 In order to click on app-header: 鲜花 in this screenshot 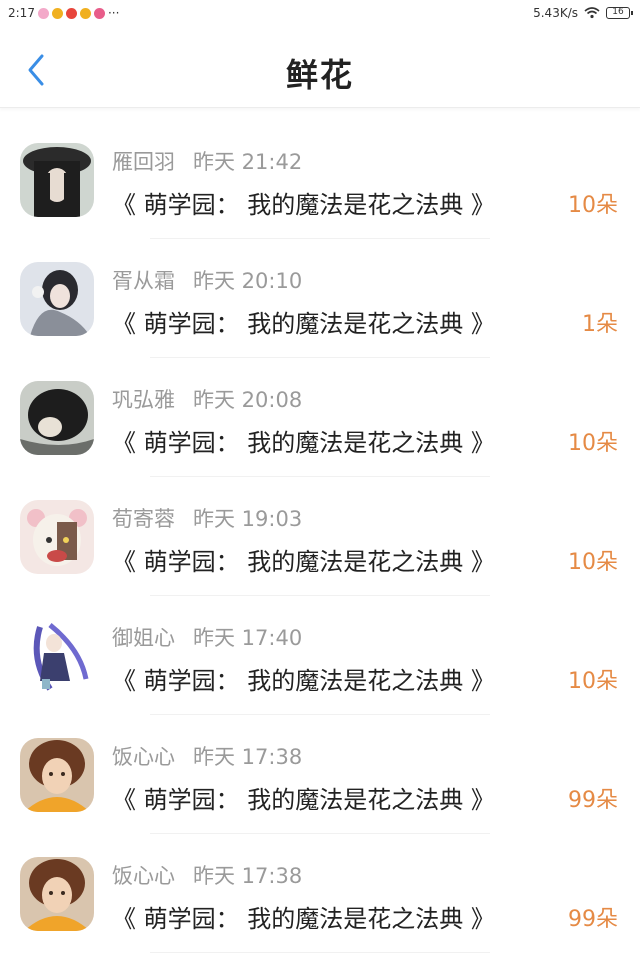, I will do `click(320, 69)`.